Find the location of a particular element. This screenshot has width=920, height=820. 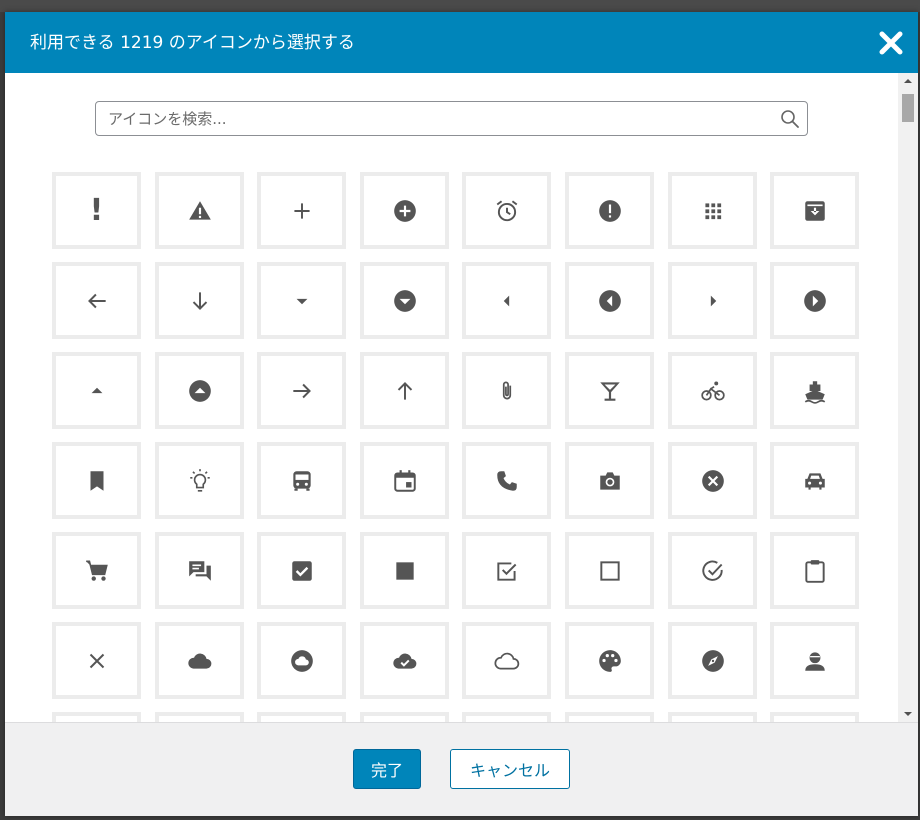

done-button: 完了 is located at coordinates (387, 769).